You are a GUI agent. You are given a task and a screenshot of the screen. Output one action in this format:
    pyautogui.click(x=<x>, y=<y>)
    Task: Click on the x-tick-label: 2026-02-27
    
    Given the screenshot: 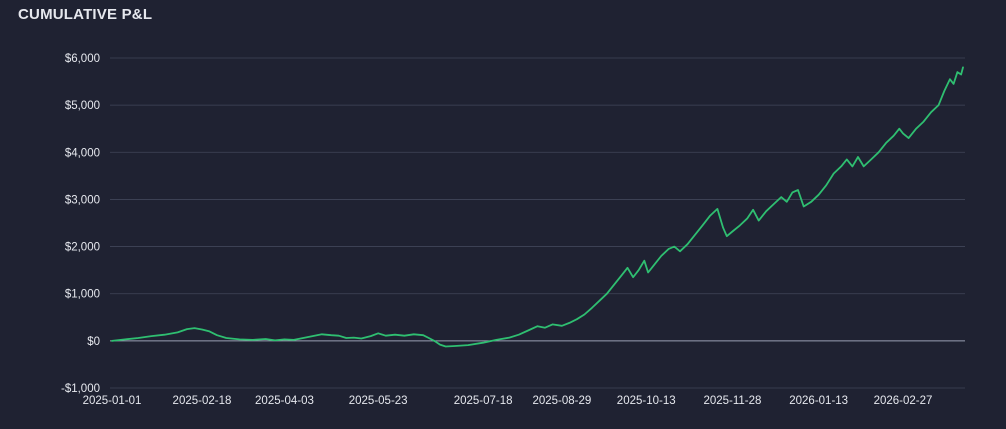 What is the action you would take?
    pyautogui.click(x=903, y=401)
    